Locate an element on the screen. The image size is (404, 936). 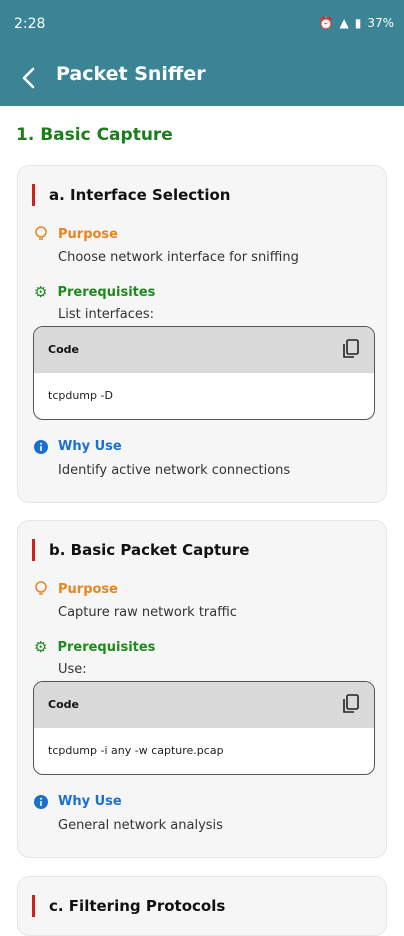
topic-card: c. Filtering Protocols is located at coordinates (202, 906).